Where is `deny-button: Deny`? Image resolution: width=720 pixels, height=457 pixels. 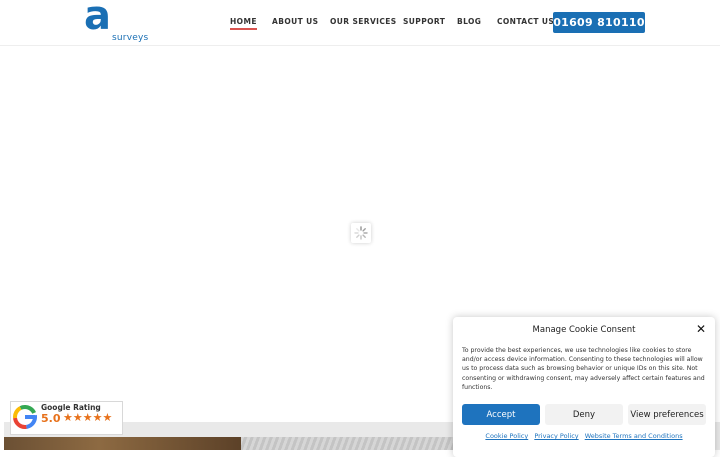 deny-button: Deny is located at coordinates (584, 414).